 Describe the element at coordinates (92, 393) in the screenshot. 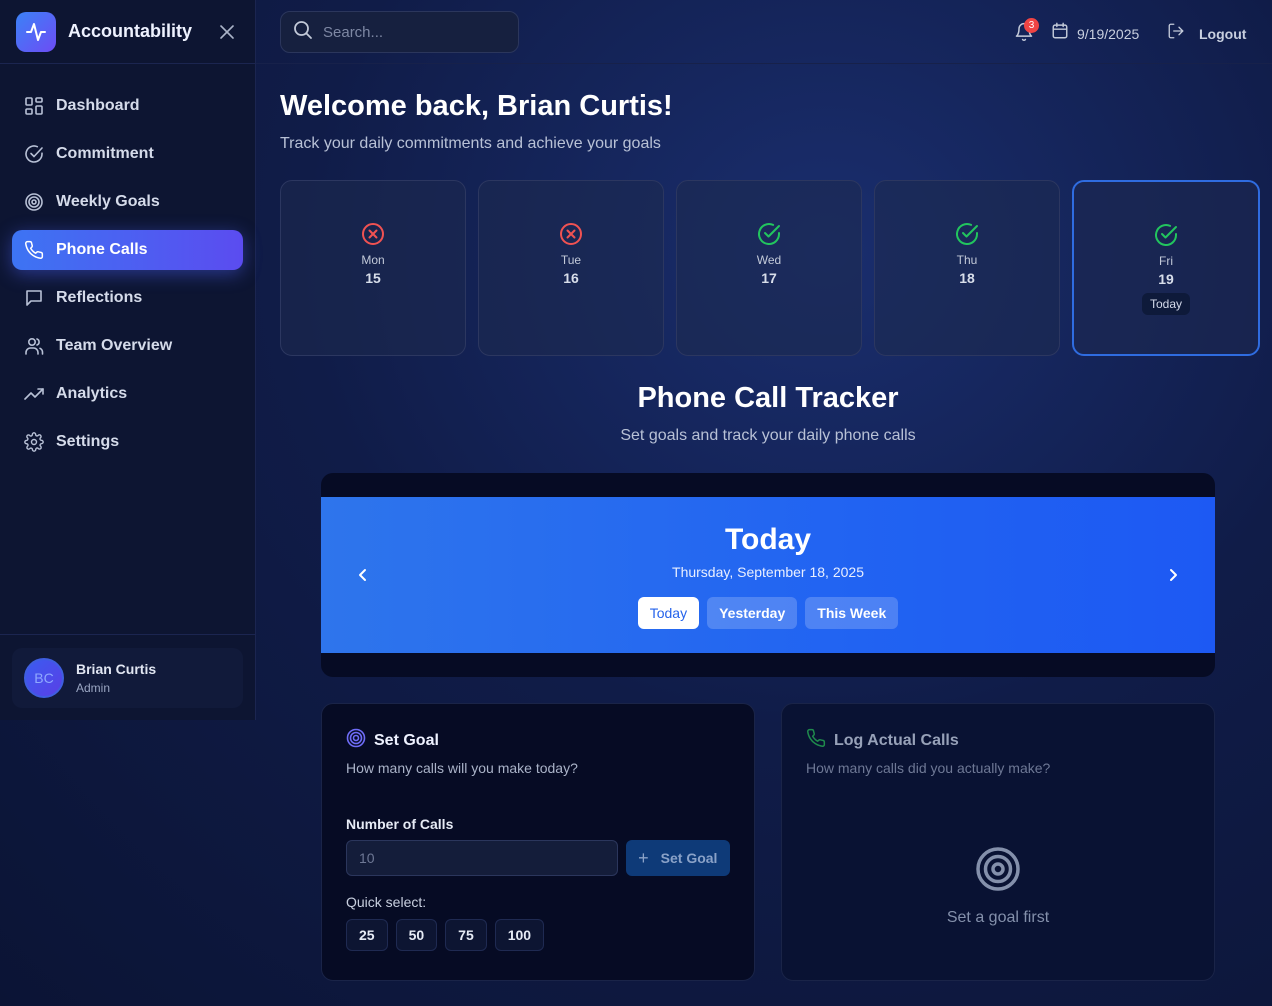

I see `sidebar-item-label: Analytics` at that location.